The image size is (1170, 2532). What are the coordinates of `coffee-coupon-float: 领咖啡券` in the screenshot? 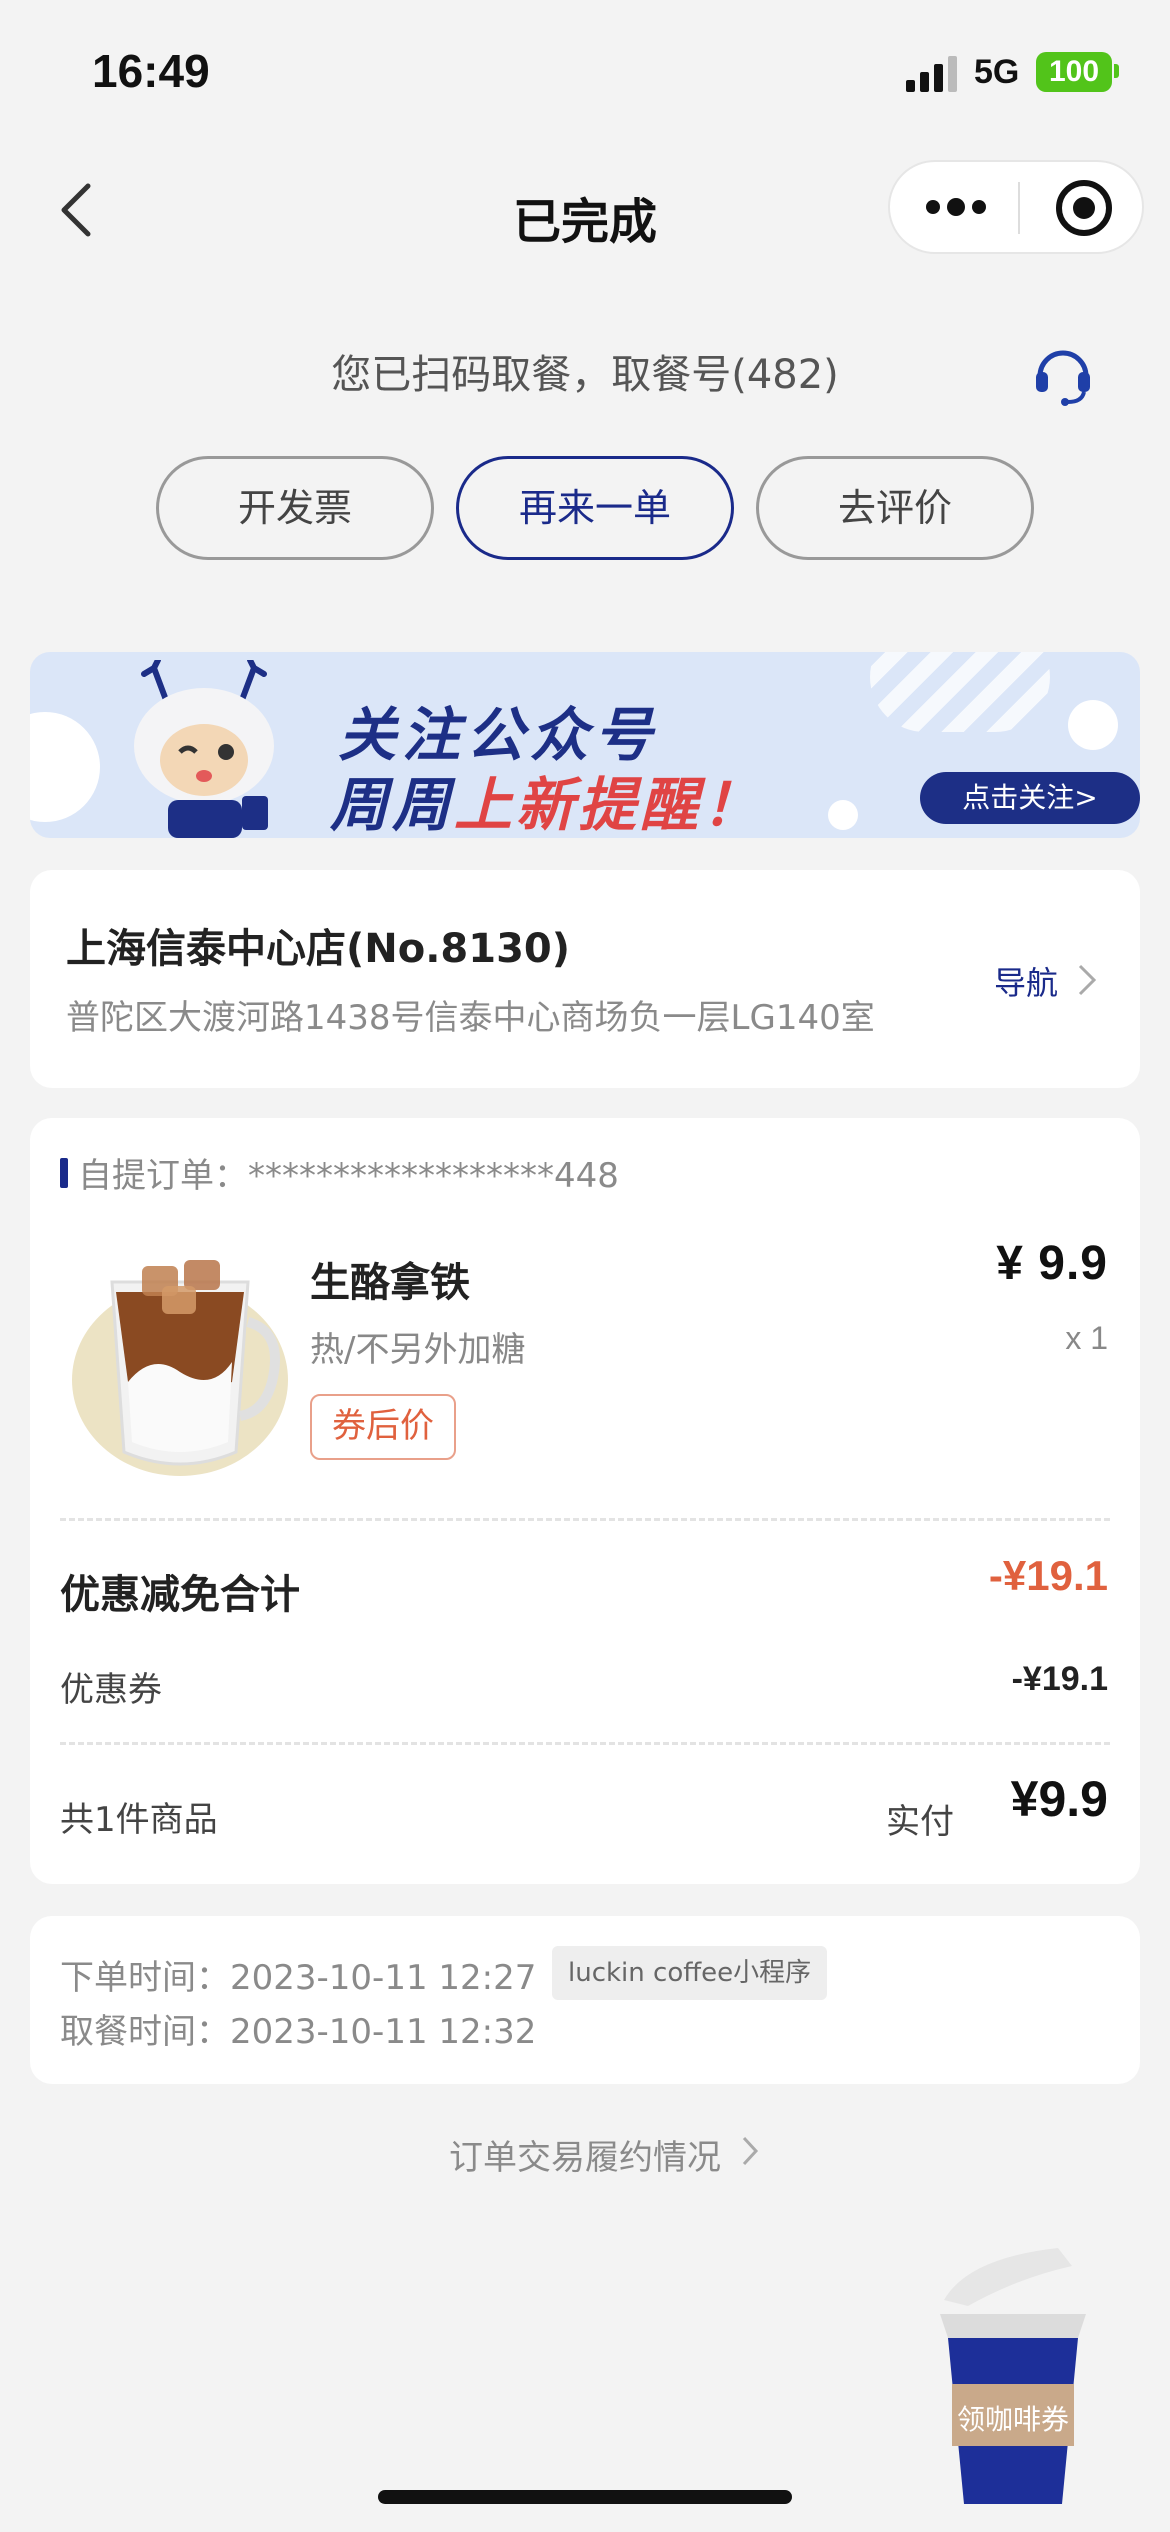 It's located at (1013, 2377).